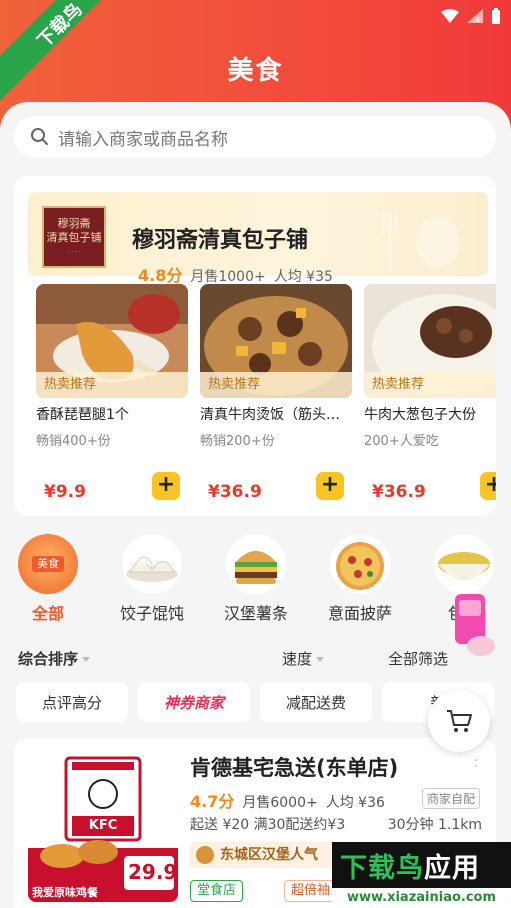 The width and height of the screenshot is (511, 908). Describe the element at coordinates (256, 564) in the screenshot. I see `burger-icon` at that location.